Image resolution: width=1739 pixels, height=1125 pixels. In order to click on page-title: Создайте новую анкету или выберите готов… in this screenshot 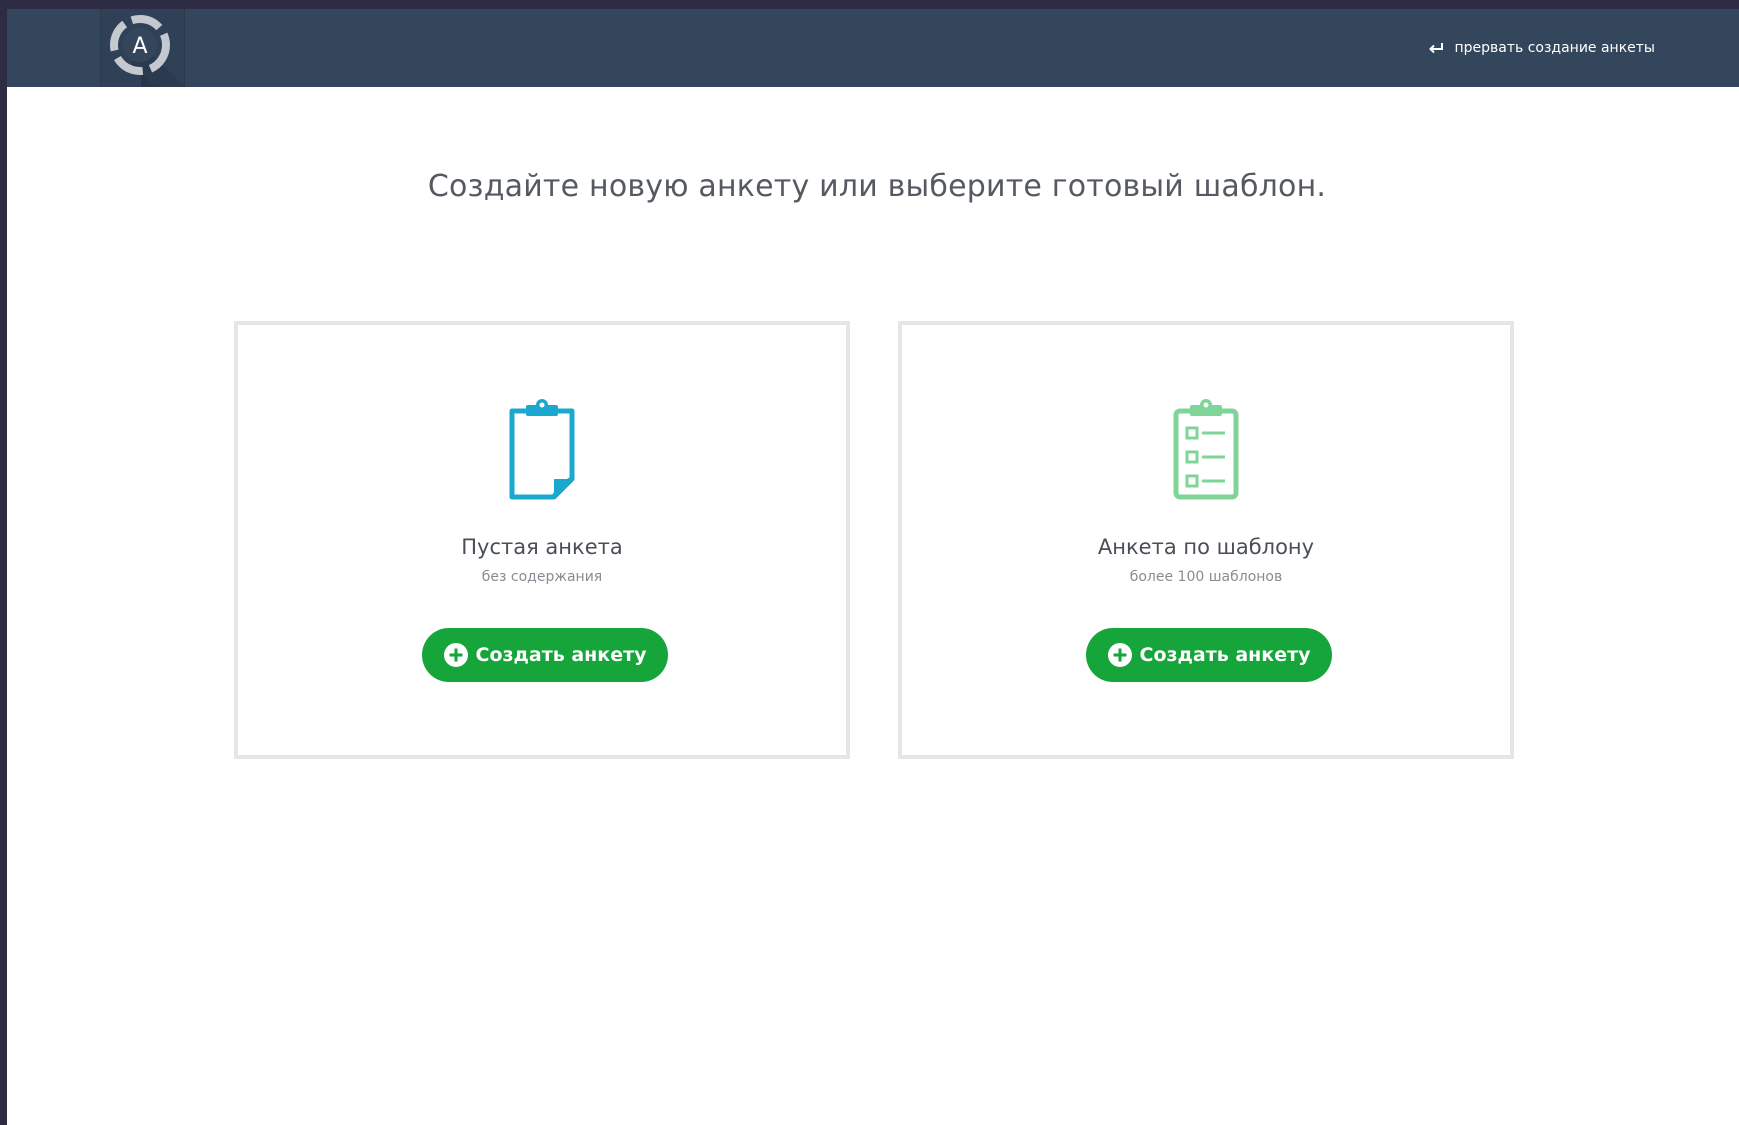, I will do `click(877, 186)`.